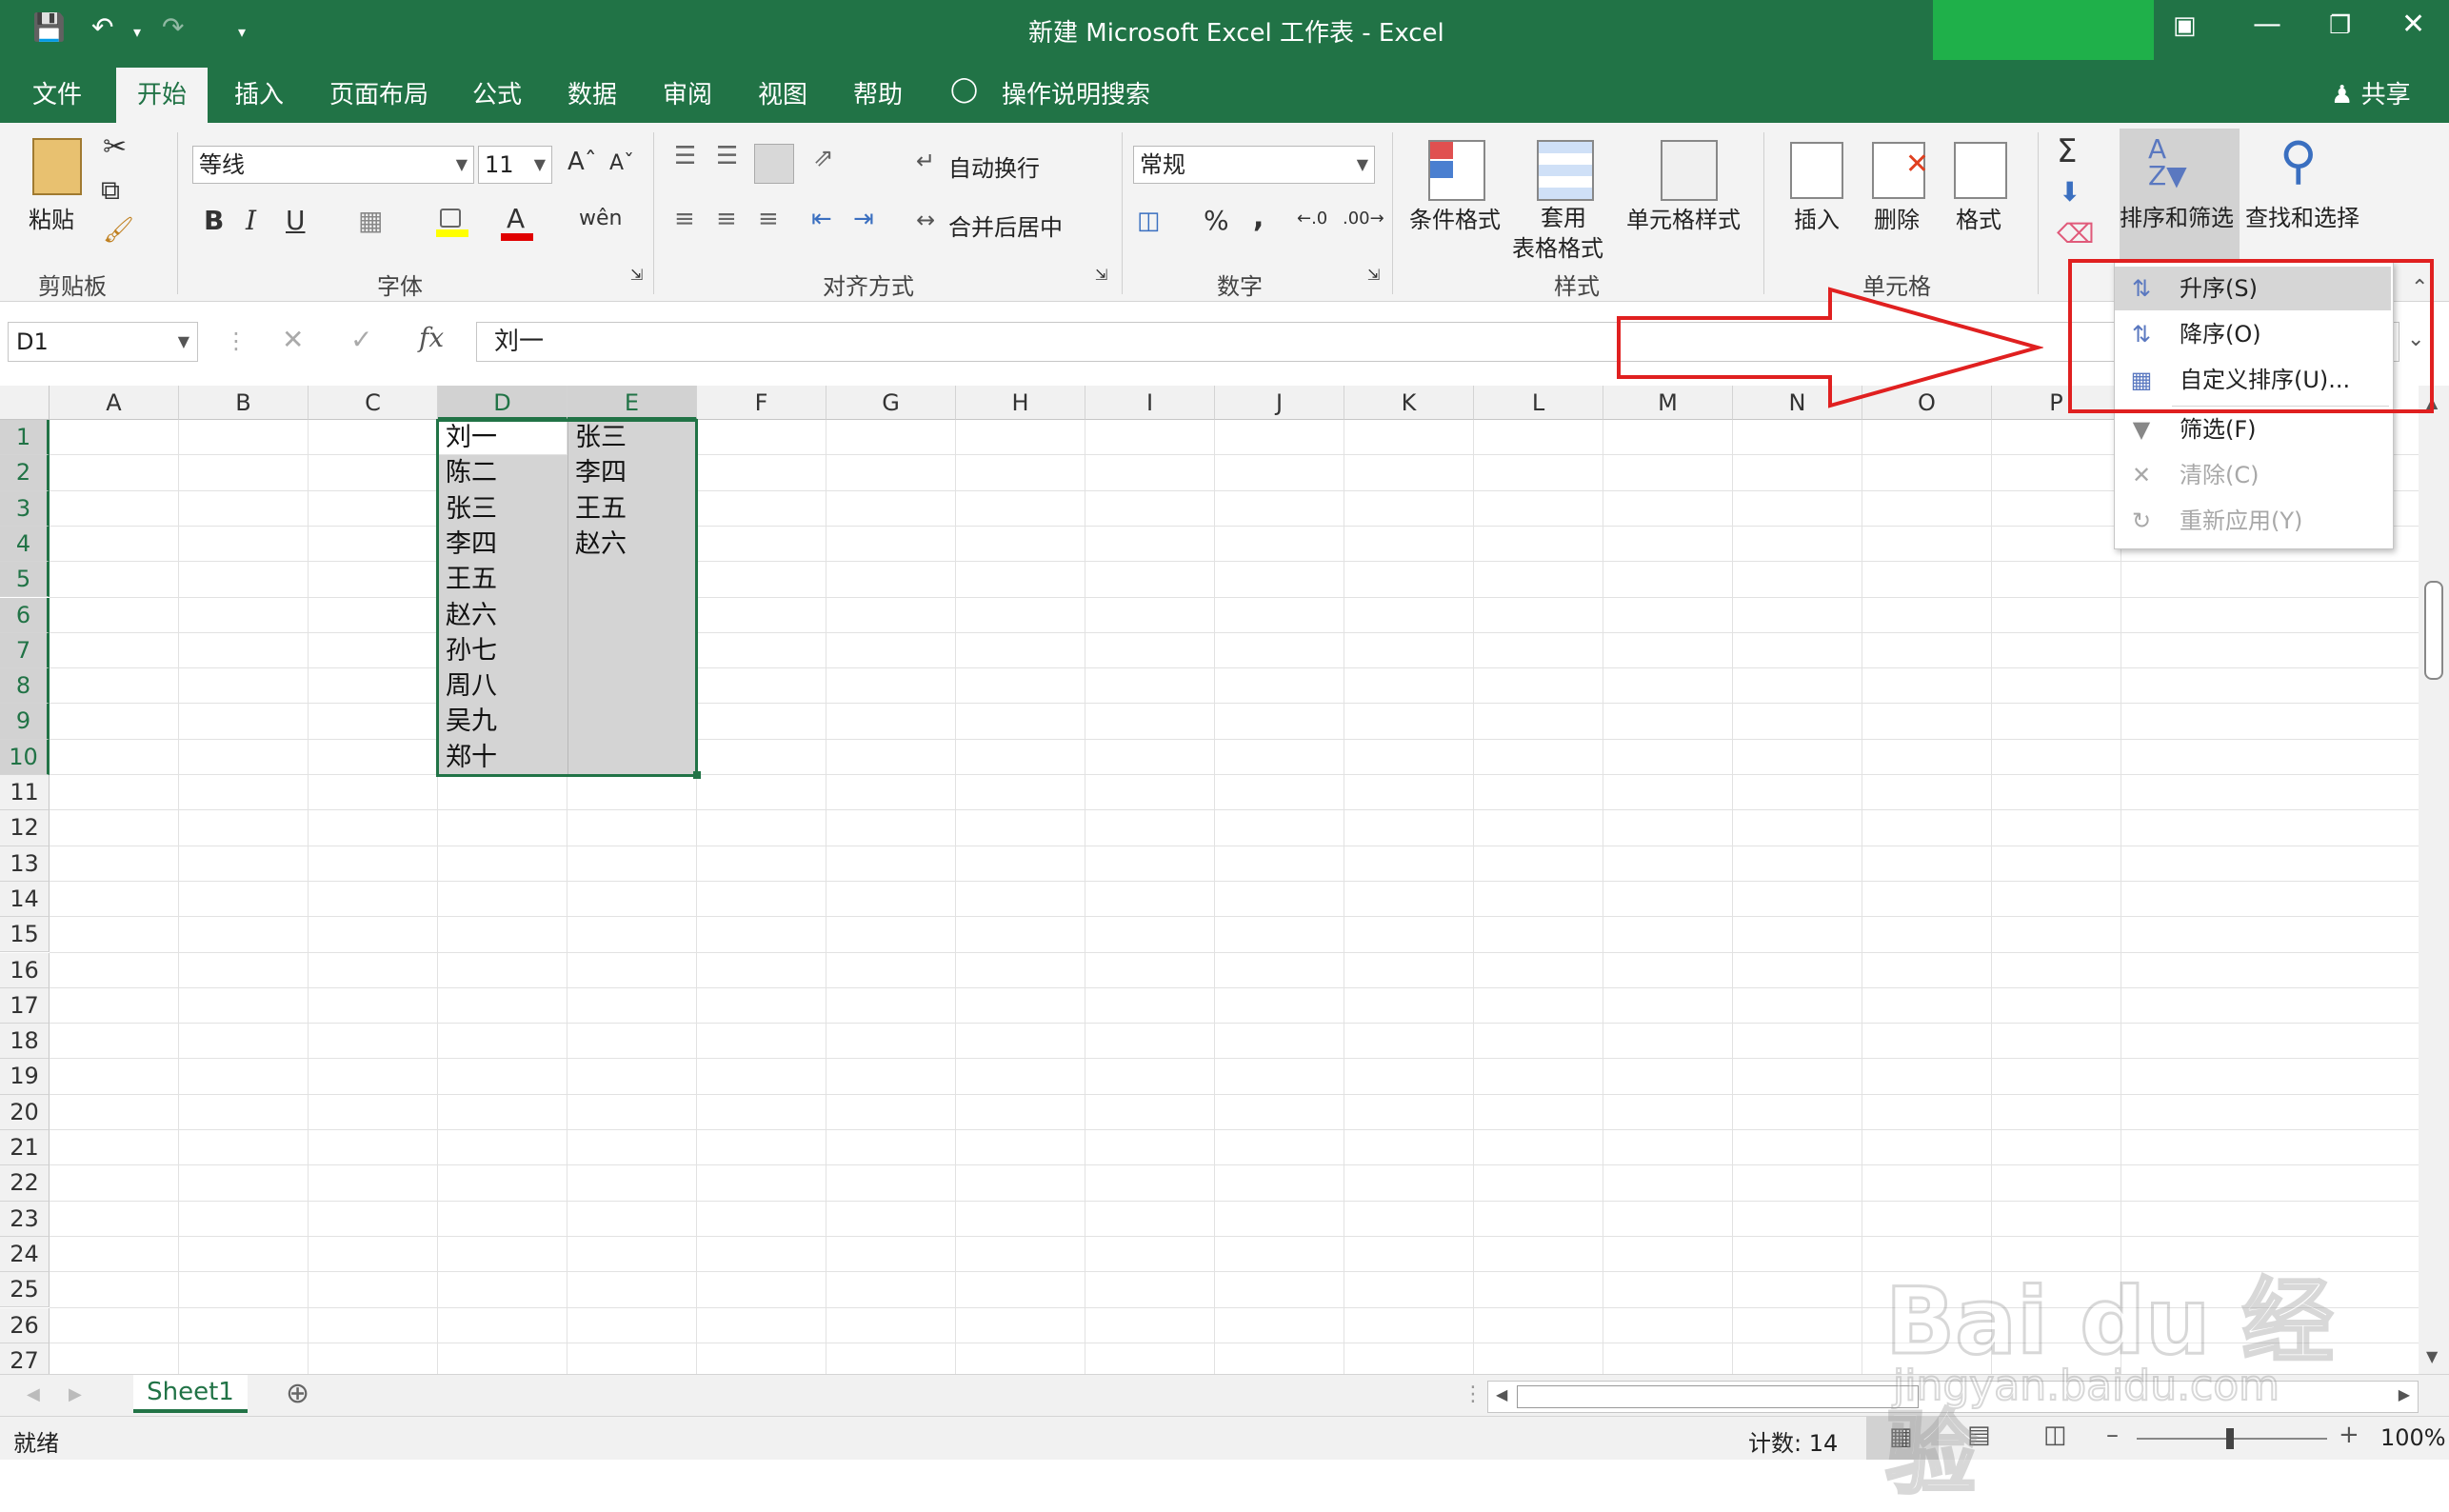 This screenshot has height=1512, width=2449. I want to click on drag-handle-icon: ⋮, so click(237, 341).